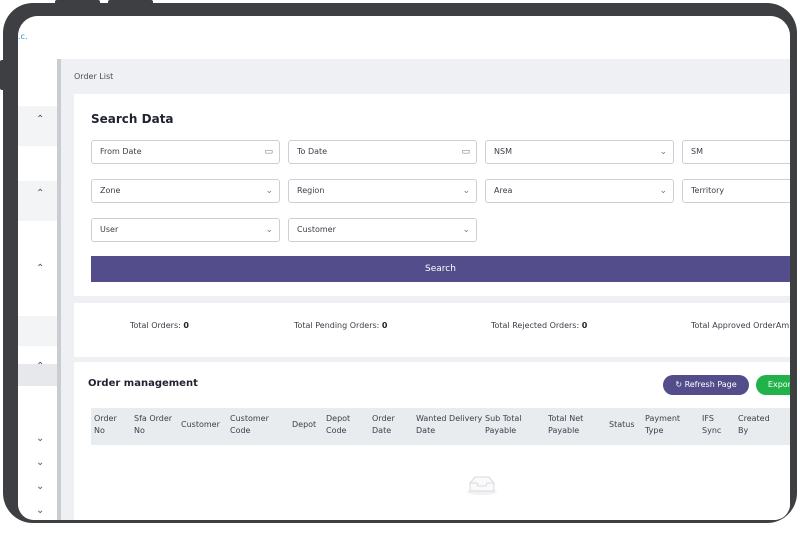 The width and height of the screenshot is (800, 546). What do you see at coordinates (579, 152) in the screenshot?
I see `nsm-select: NSM ⌄` at bounding box center [579, 152].